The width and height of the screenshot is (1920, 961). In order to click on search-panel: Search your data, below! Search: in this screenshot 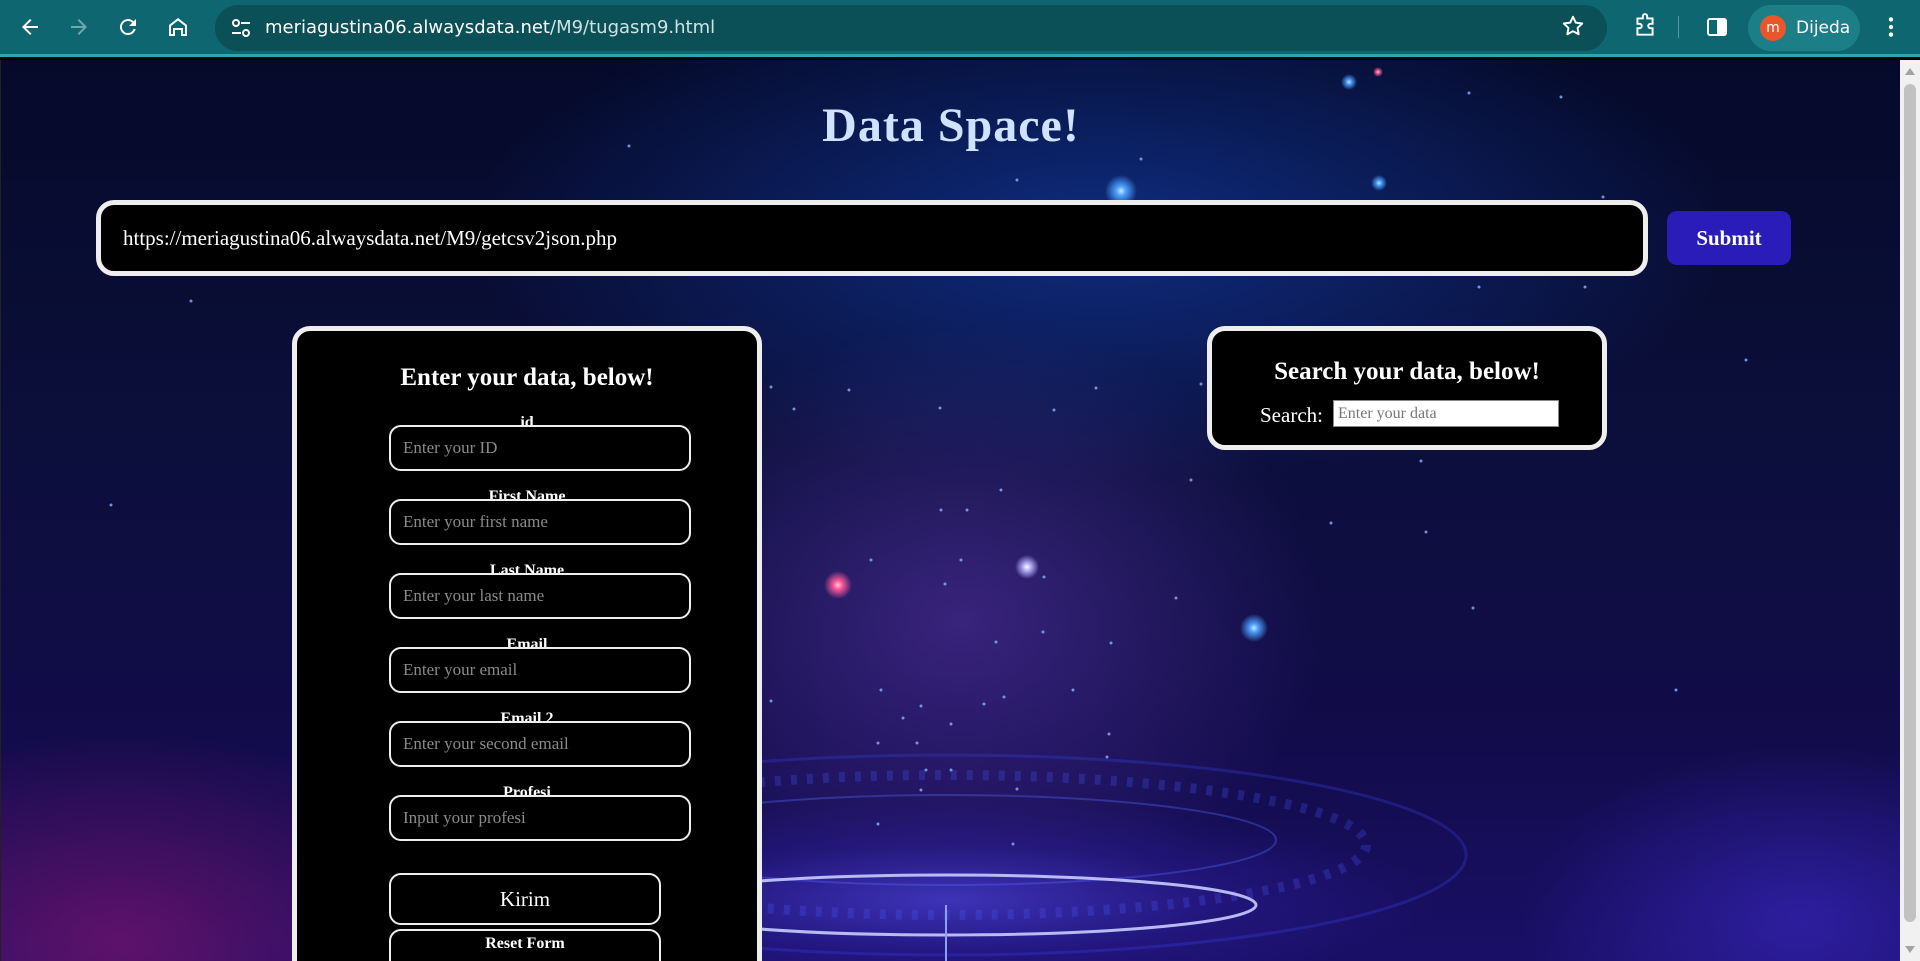, I will do `click(1407, 388)`.